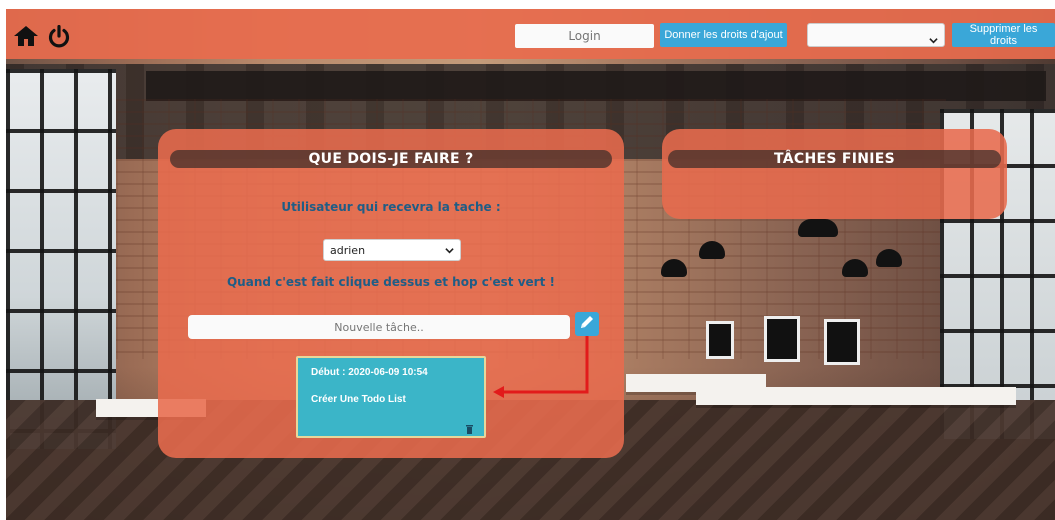  Describe the element at coordinates (379, 327) in the screenshot. I see `new-task-input` at that location.